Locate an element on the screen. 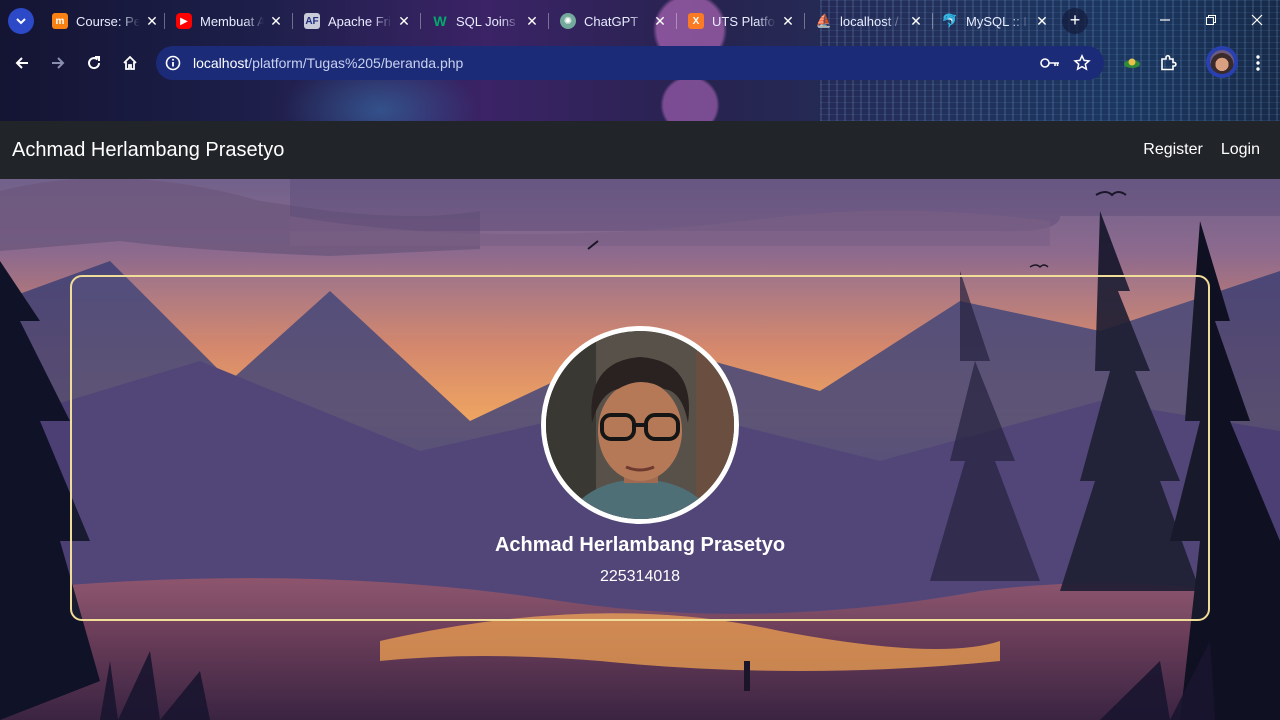  arrow-left-icon is located at coordinates (21, 63).